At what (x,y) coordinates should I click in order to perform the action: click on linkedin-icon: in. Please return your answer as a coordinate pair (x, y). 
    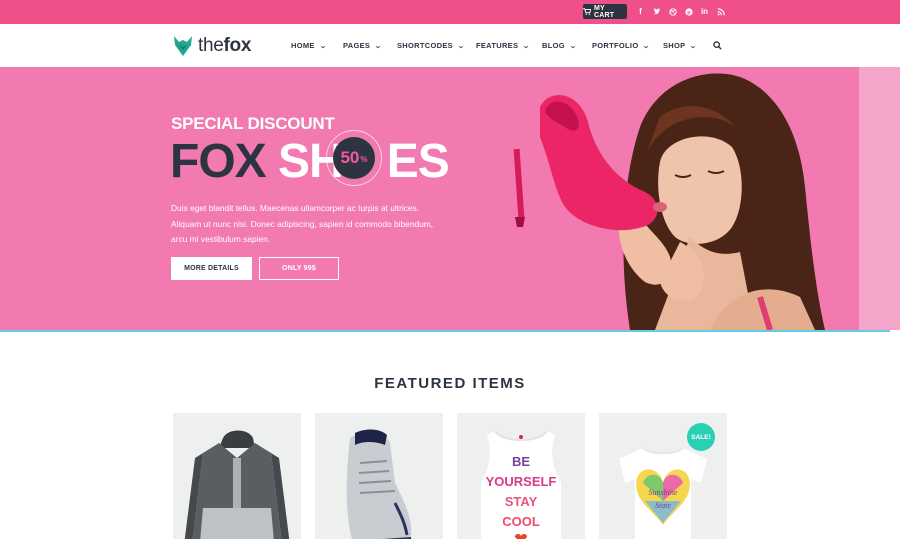
    Looking at the image, I should click on (704, 11).